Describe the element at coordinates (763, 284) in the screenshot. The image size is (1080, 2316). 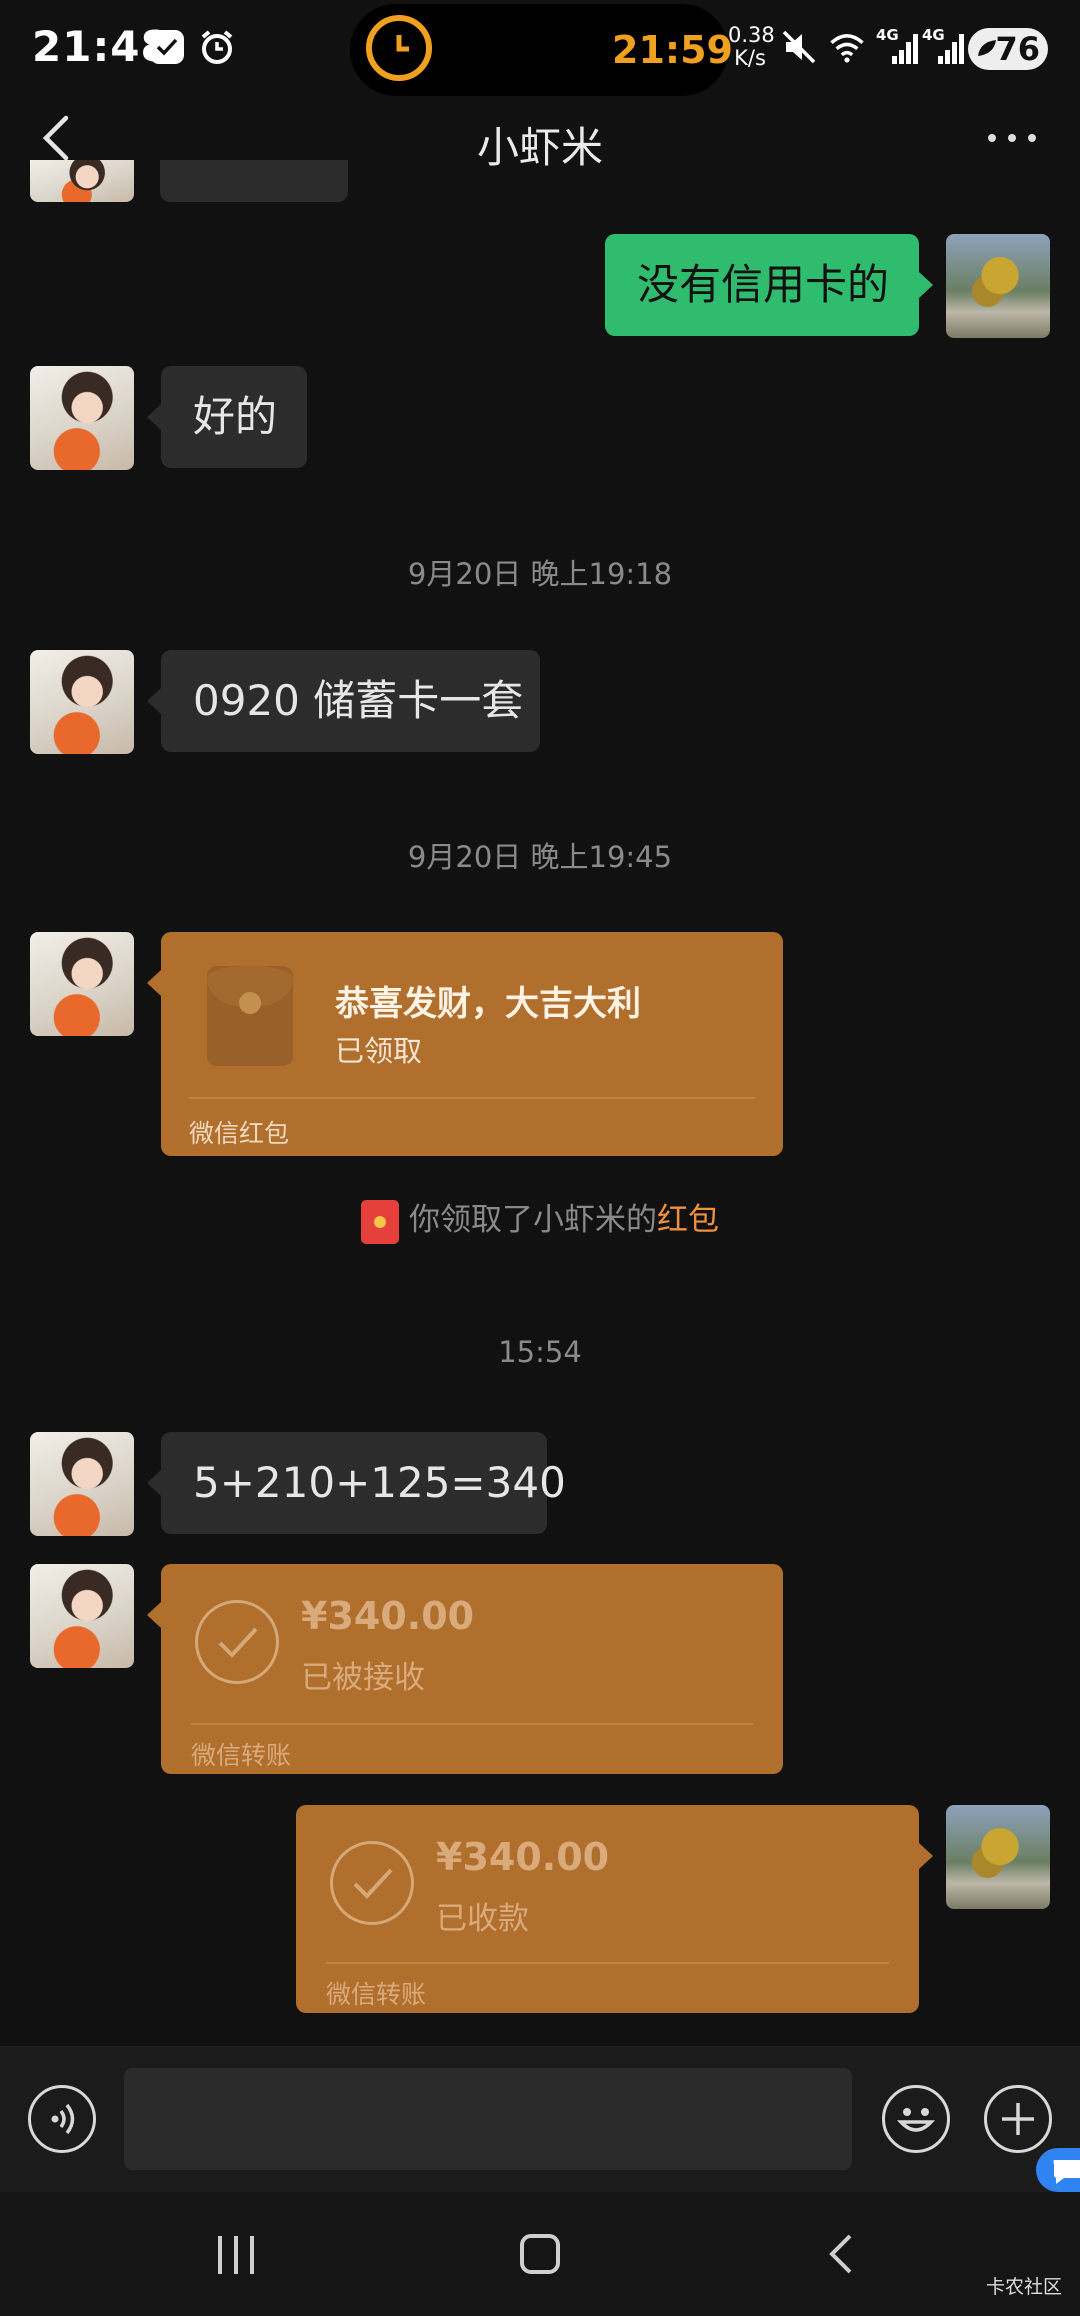
I see `message-text: 没有信用卡的` at that location.